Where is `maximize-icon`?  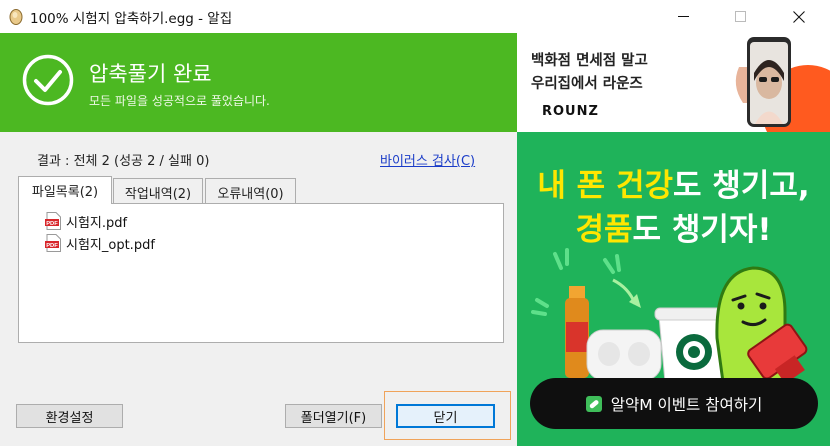 maximize-icon is located at coordinates (740, 16).